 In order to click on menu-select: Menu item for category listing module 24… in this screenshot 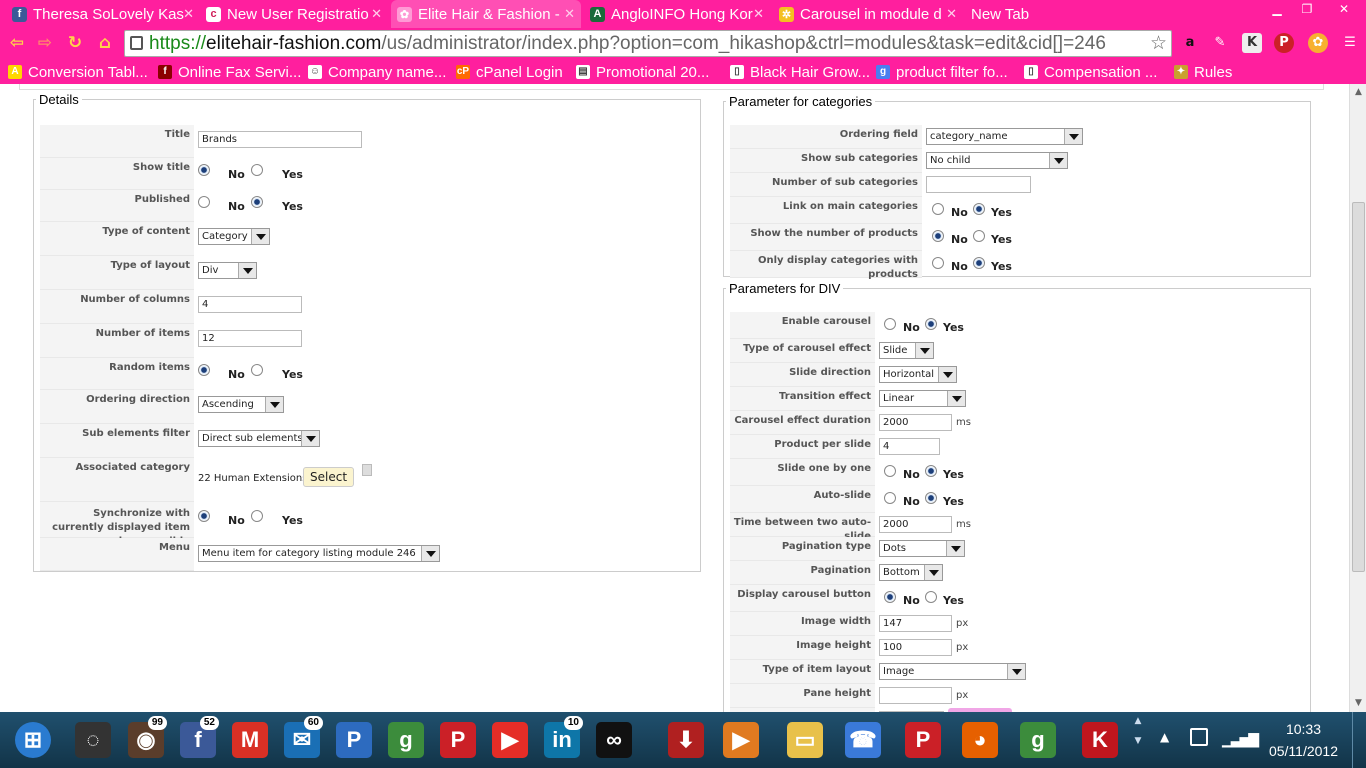, I will do `click(319, 553)`.